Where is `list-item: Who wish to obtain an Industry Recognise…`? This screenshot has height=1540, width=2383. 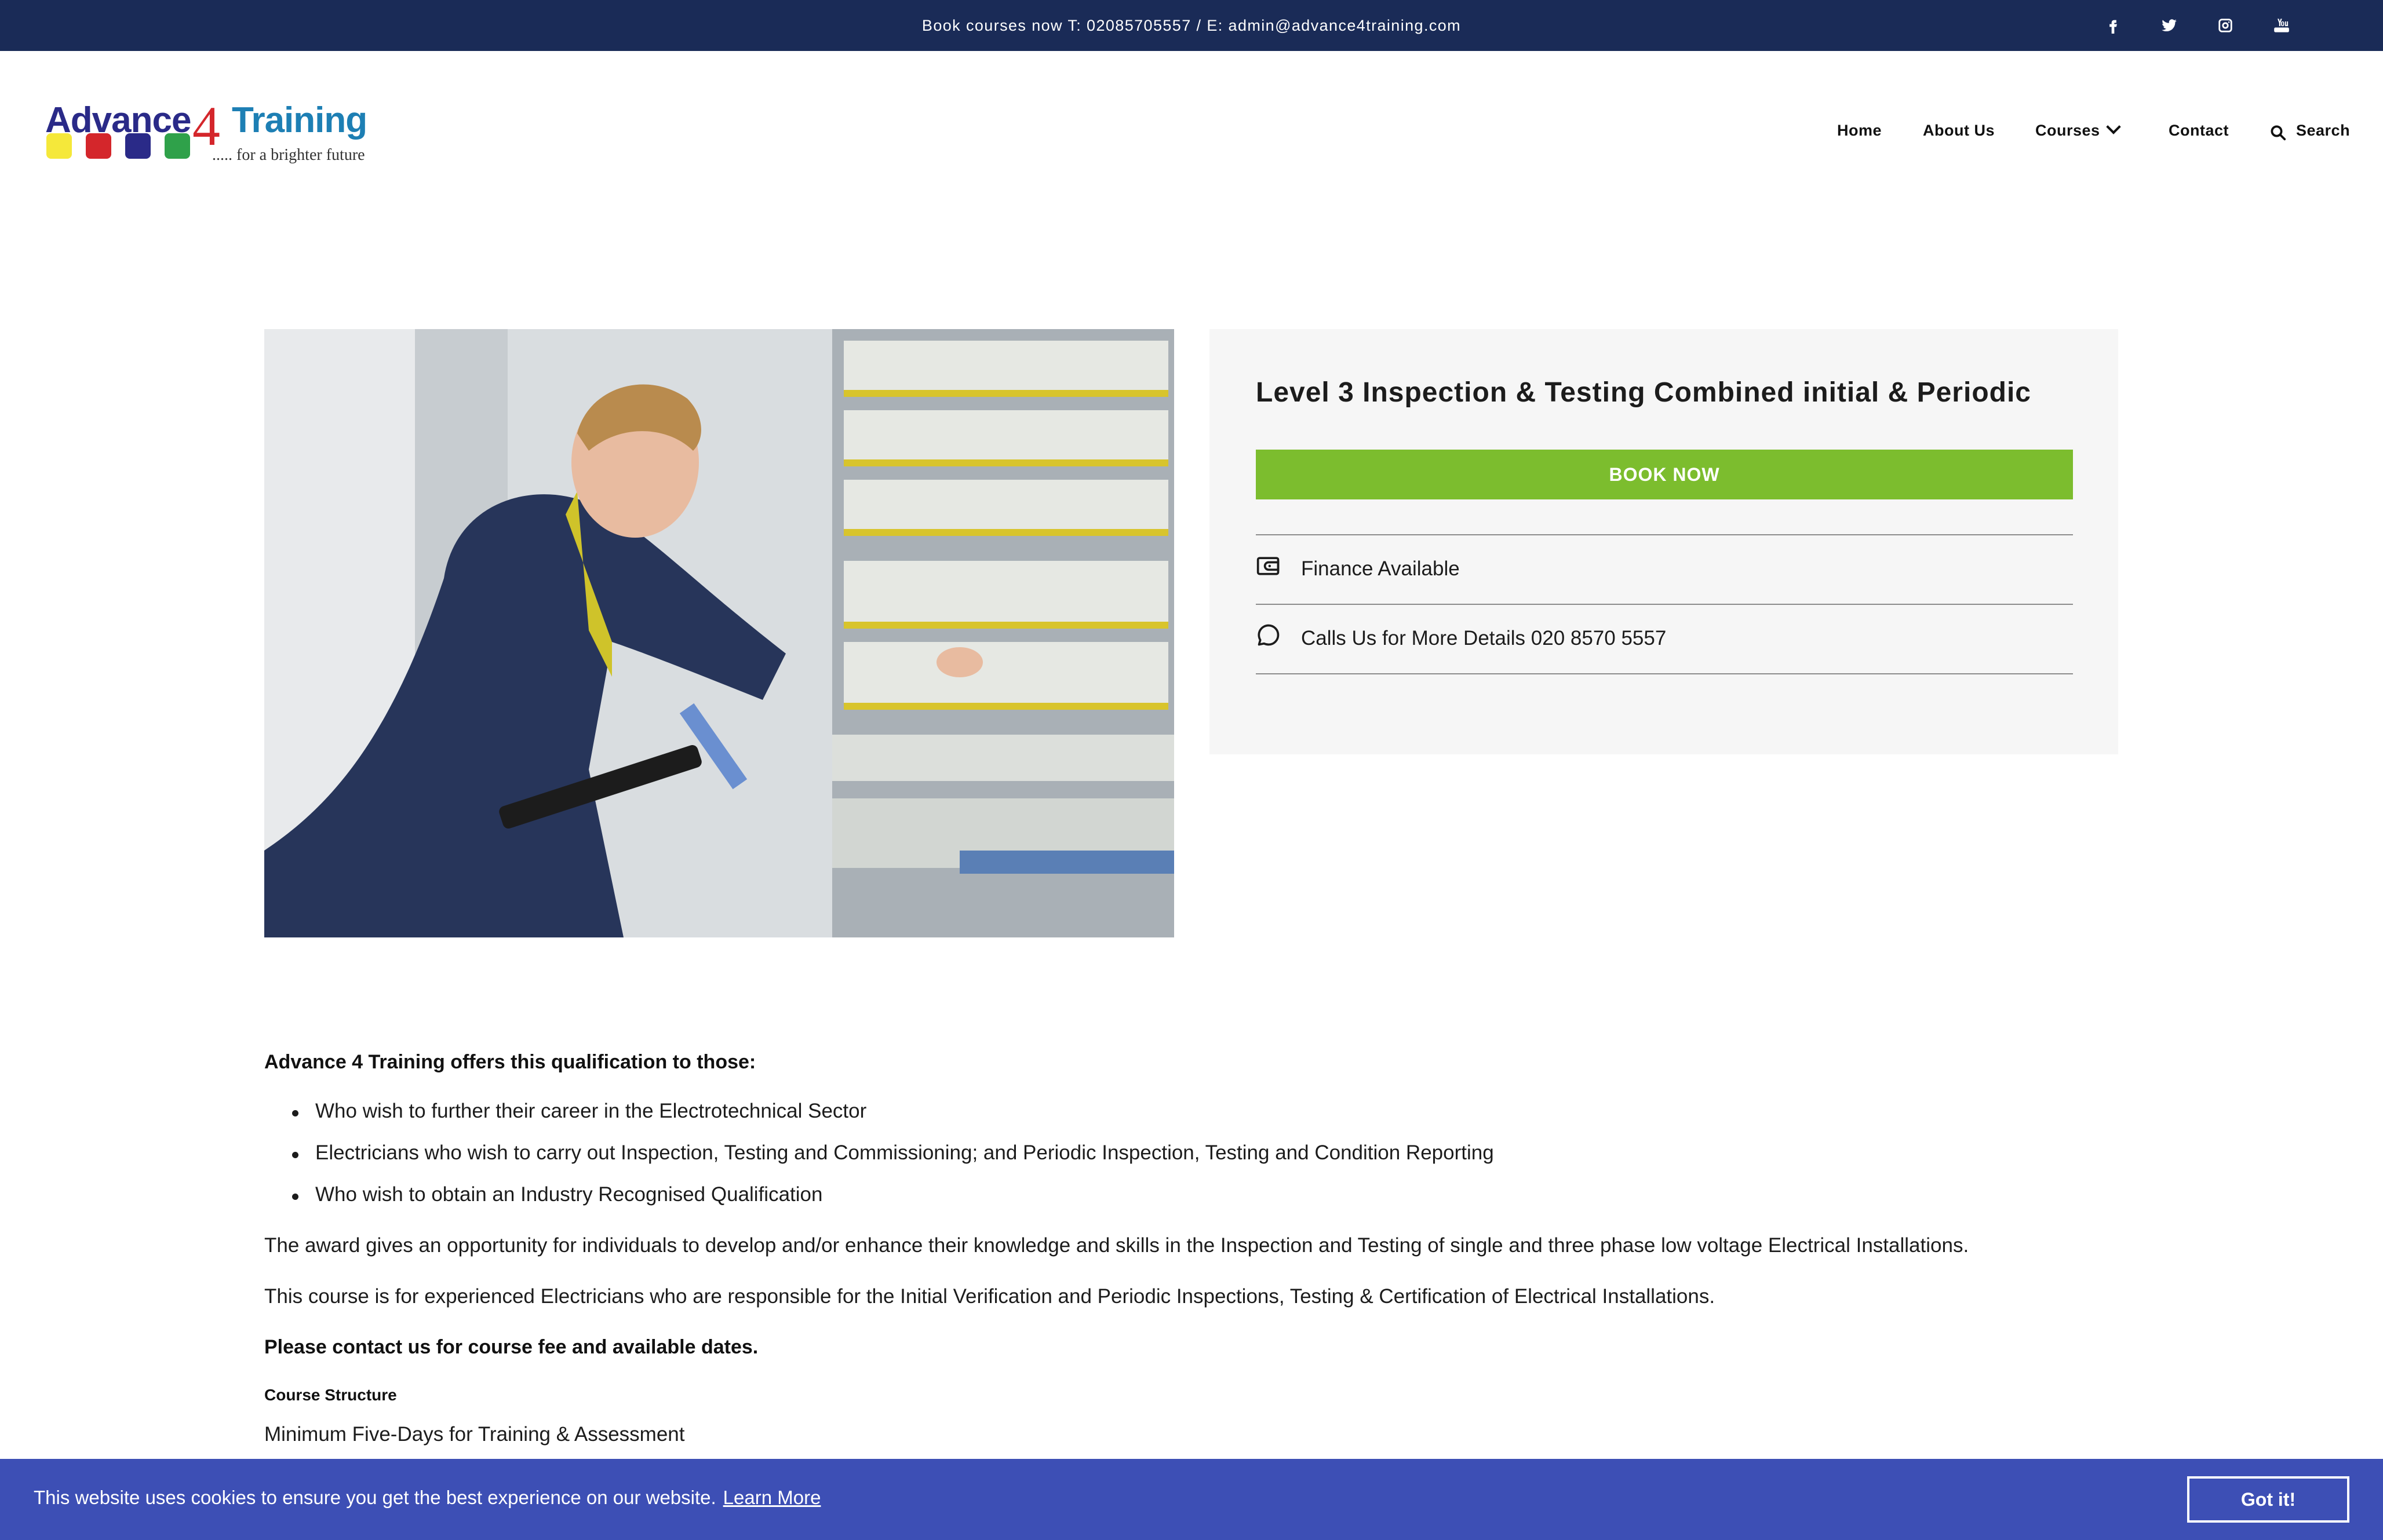
list-item: Who wish to obtain an Industry Recognise… is located at coordinates (558, 1194).